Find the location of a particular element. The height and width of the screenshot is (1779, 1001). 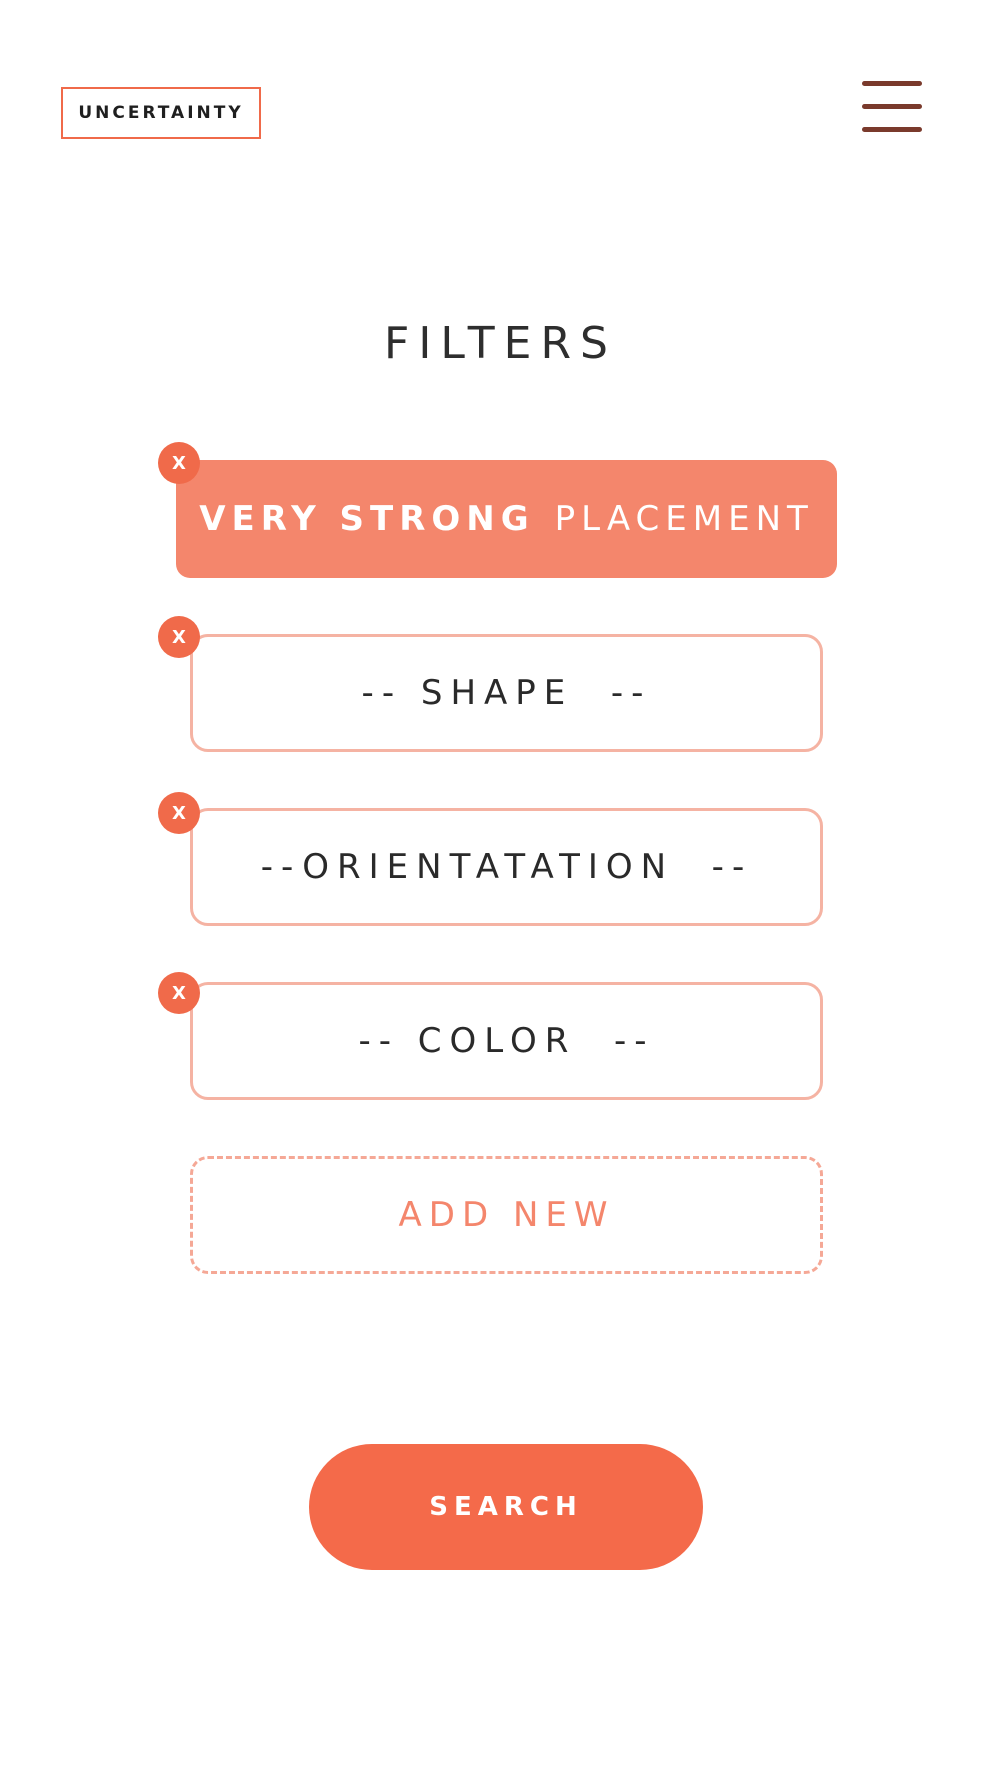

hamburger-menu-icon is located at coordinates (893, 106).